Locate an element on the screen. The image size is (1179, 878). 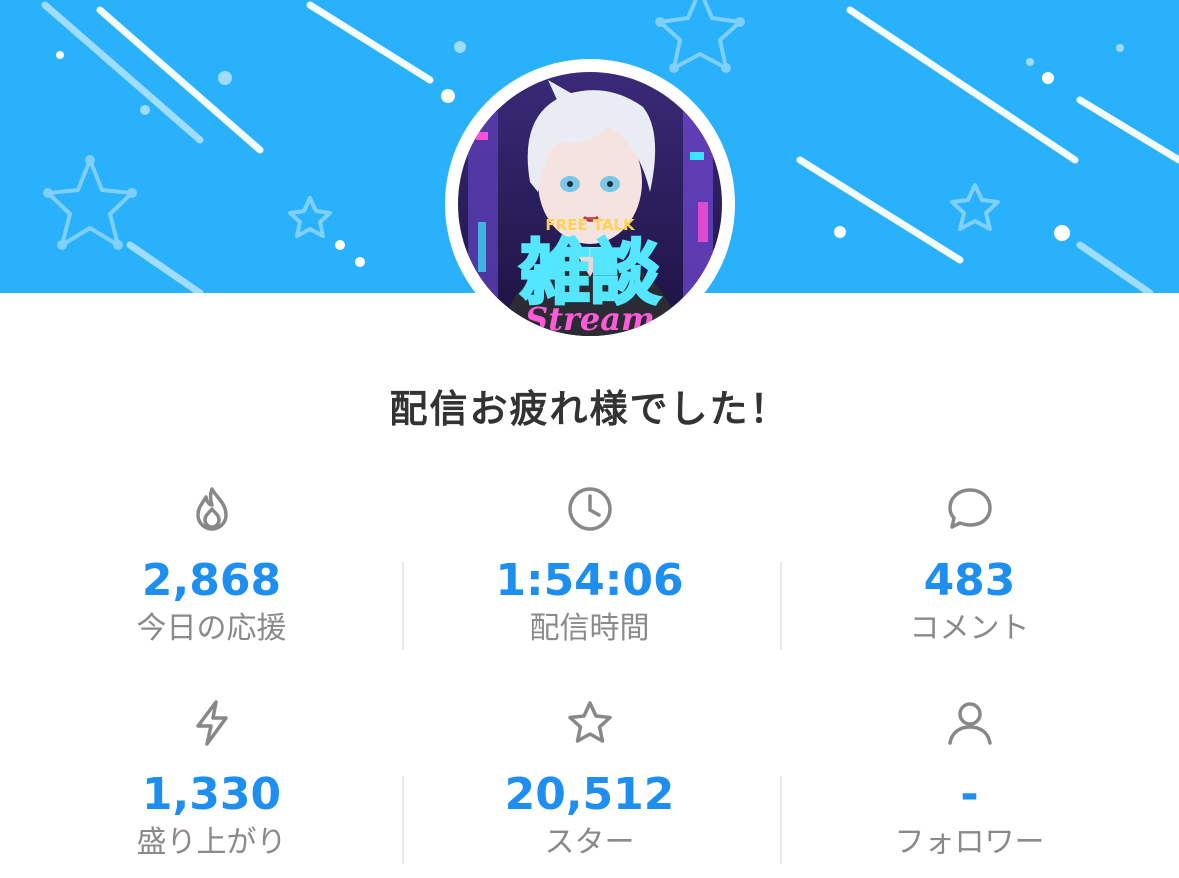
stat-comments: 483 コメント is located at coordinates (969, 565).